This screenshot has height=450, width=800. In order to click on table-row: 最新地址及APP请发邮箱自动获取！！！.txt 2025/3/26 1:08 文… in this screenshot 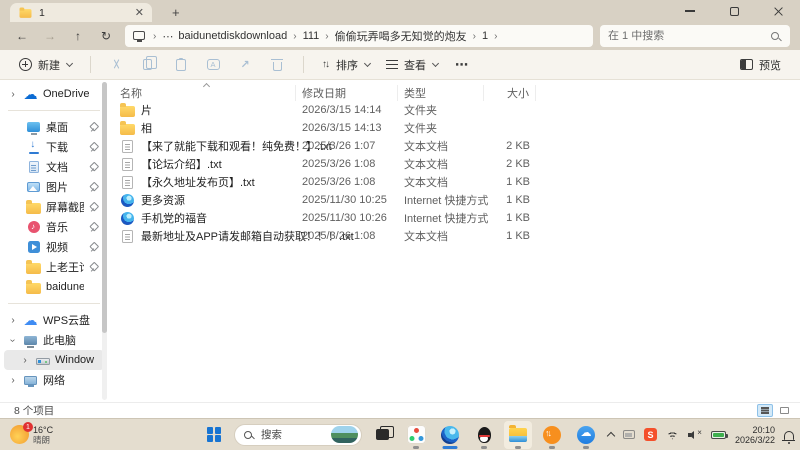, I will do `click(454, 236)`.